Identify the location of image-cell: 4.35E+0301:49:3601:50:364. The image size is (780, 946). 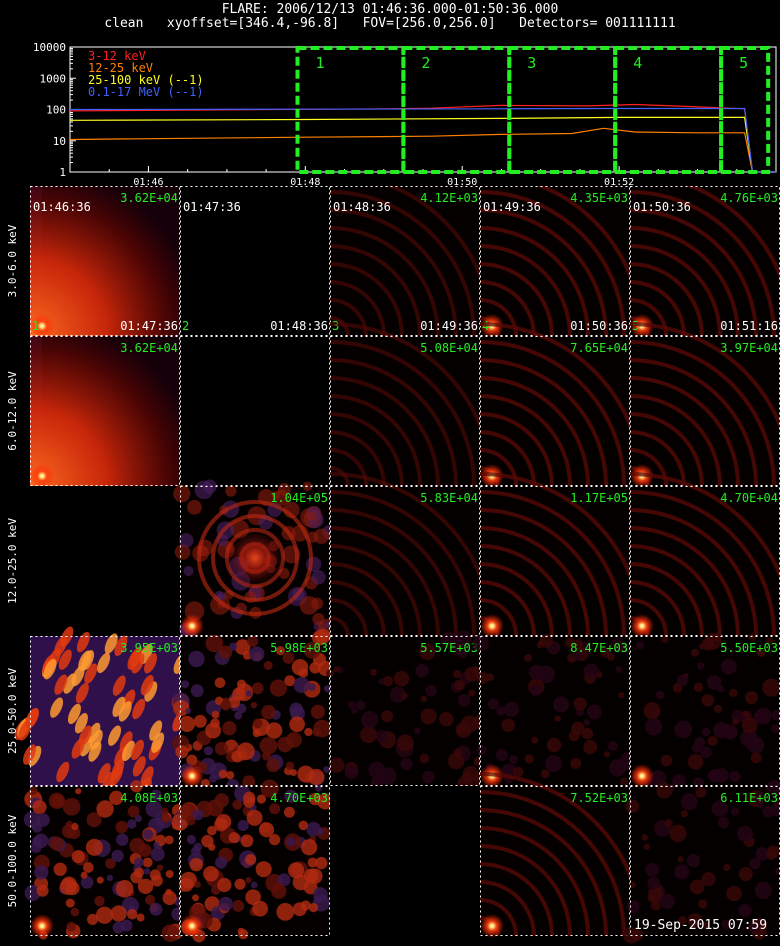
(561, 262).